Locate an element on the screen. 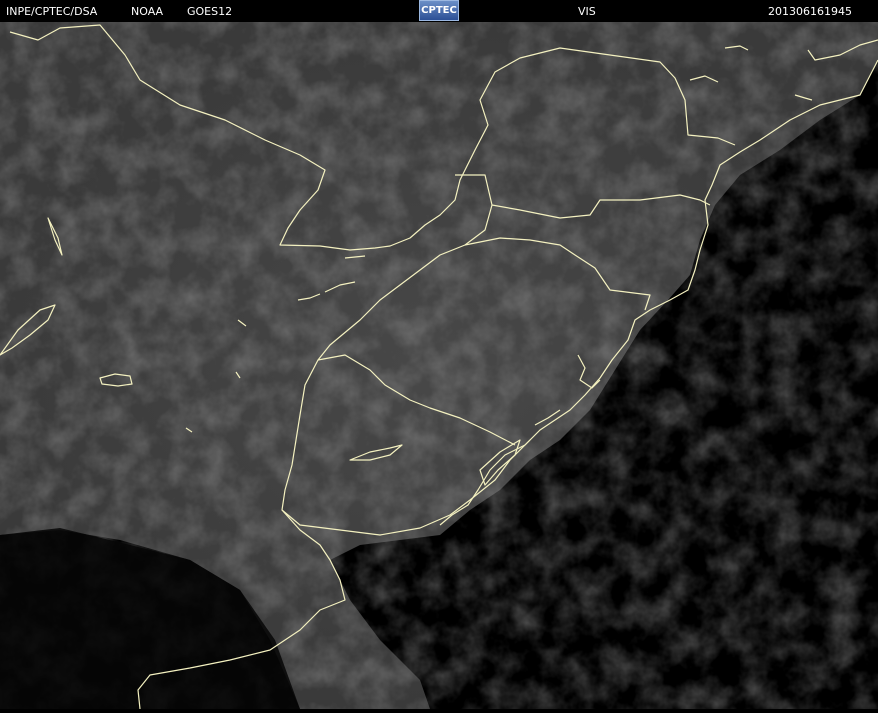 The image size is (878, 713). satellite-label: GOES12 is located at coordinates (210, 11).